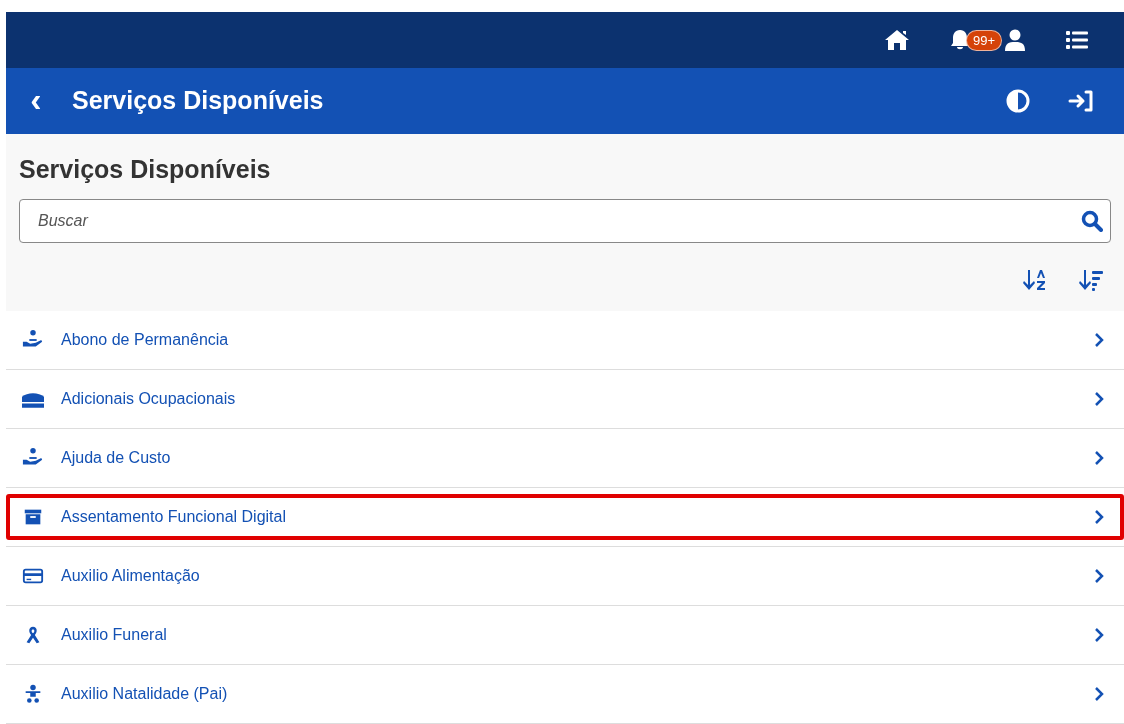 This screenshot has width=1124, height=724. I want to click on list-icon, so click(1077, 40).